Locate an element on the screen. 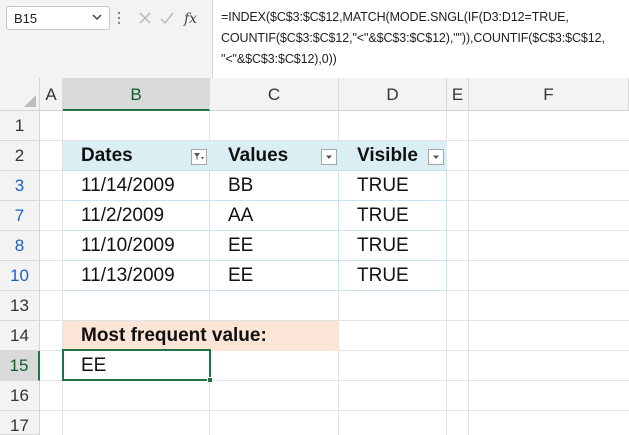 The height and width of the screenshot is (435, 629). cell-date: 11/2/2009 is located at coordinates (113, 216).